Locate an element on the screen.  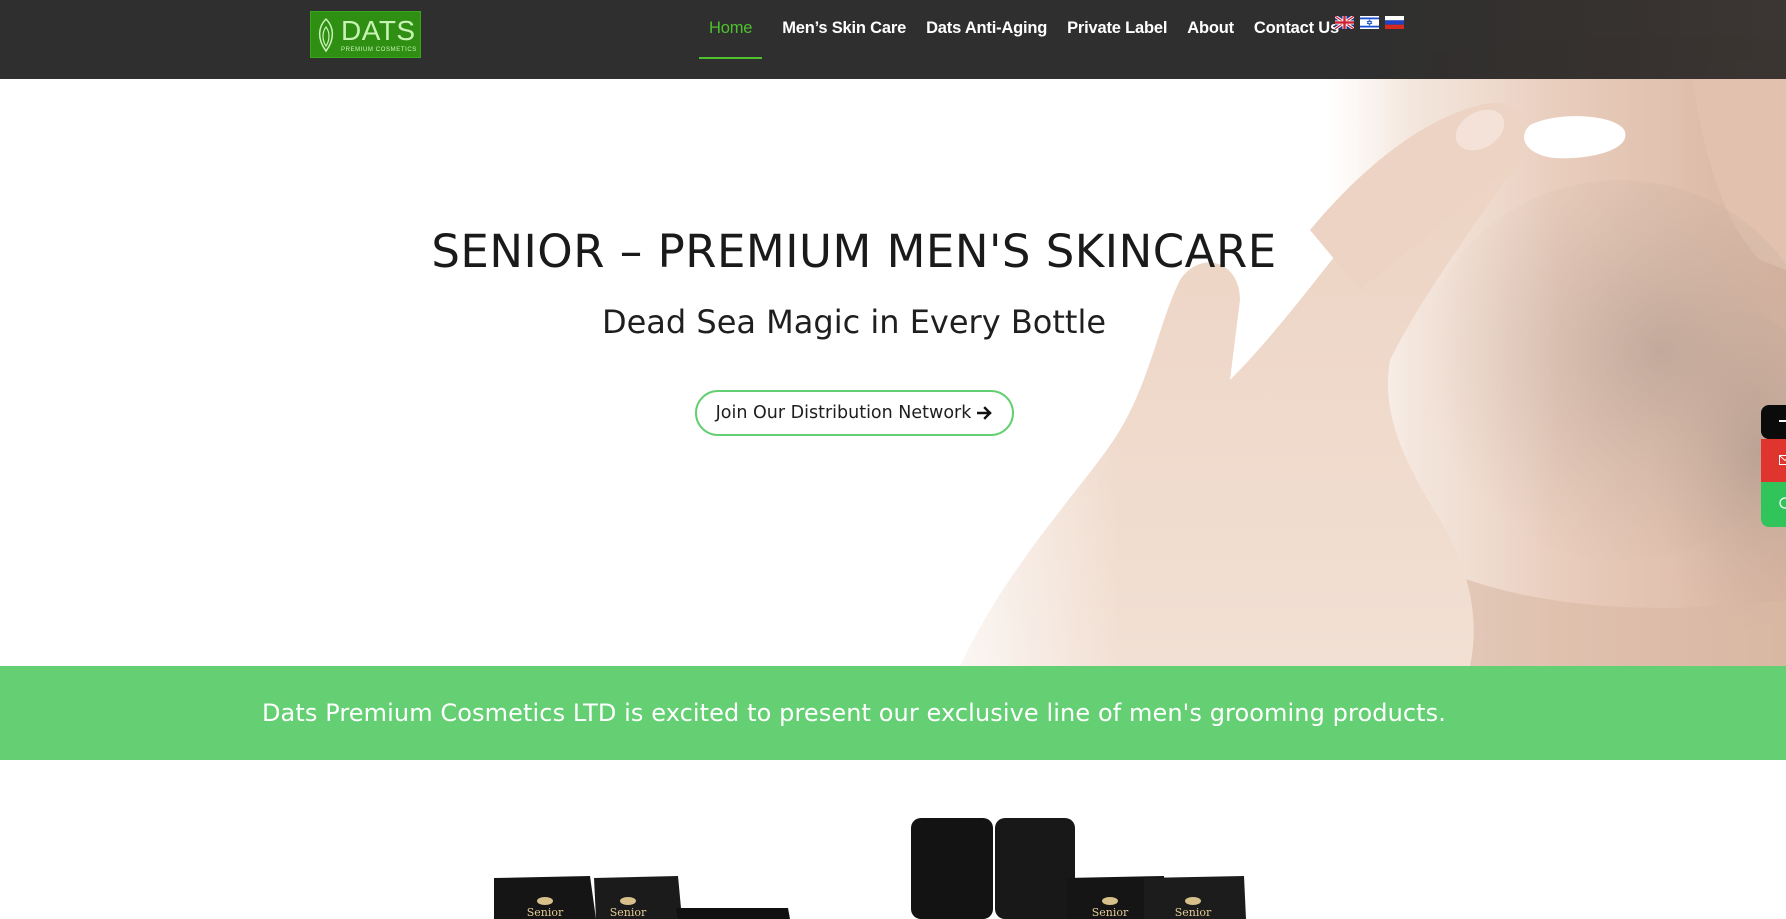
whatsapp-contact-tab is located at coordinates (1773, 504).